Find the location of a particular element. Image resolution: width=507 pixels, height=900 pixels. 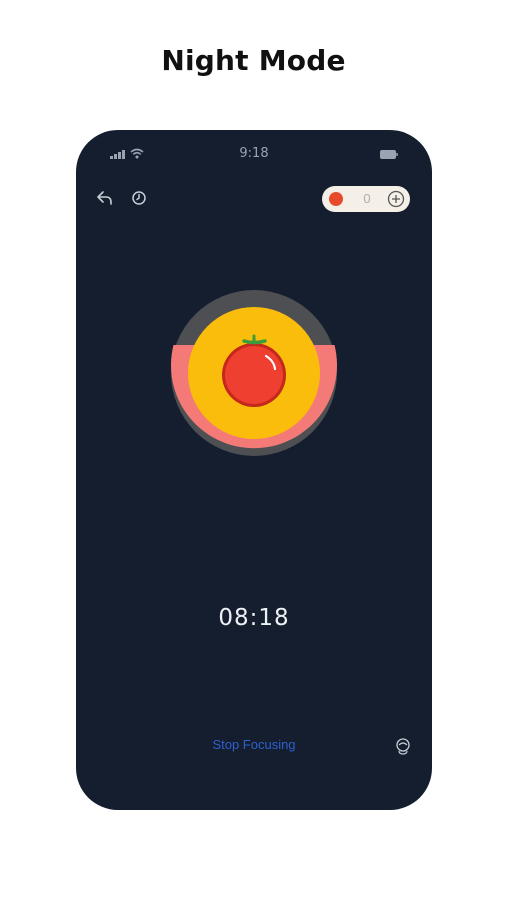

tomato-dot-icon is located at coordinates (336, 199).